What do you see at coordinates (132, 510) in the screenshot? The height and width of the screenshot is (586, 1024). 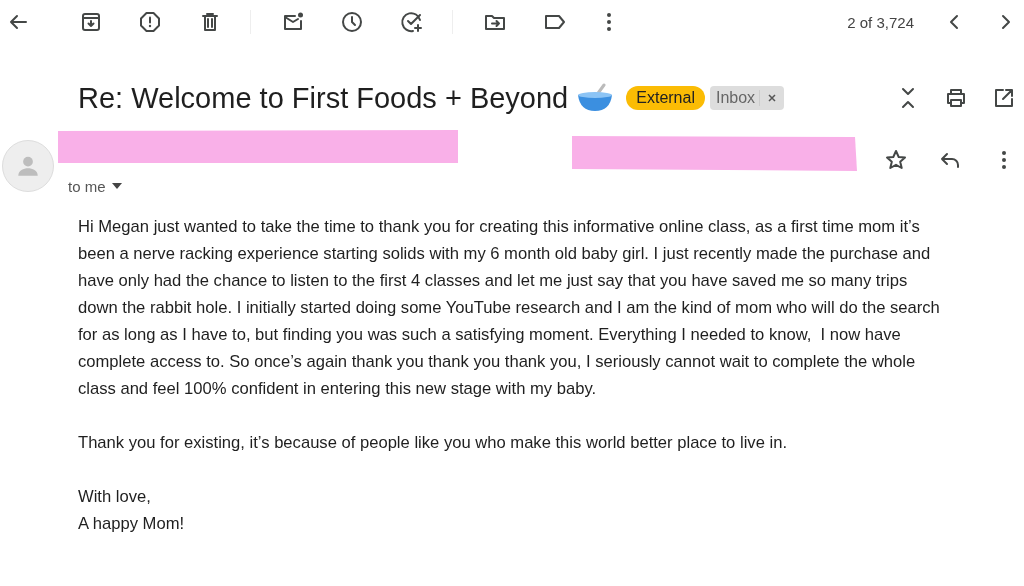 I see `message-paragraph: With love, A happy Mom!` at bounding box center [132, 510].